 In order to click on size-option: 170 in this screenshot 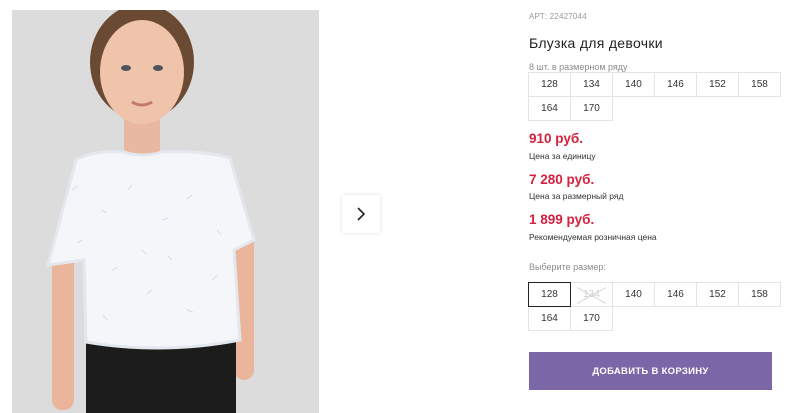, I will do `click(591, 318)`.